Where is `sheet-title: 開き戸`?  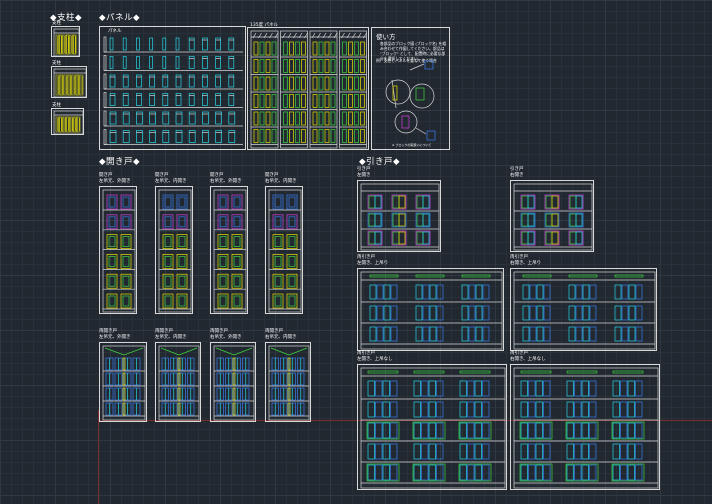 sheet-title: 開き戸 is located at coordinates (106, 175).